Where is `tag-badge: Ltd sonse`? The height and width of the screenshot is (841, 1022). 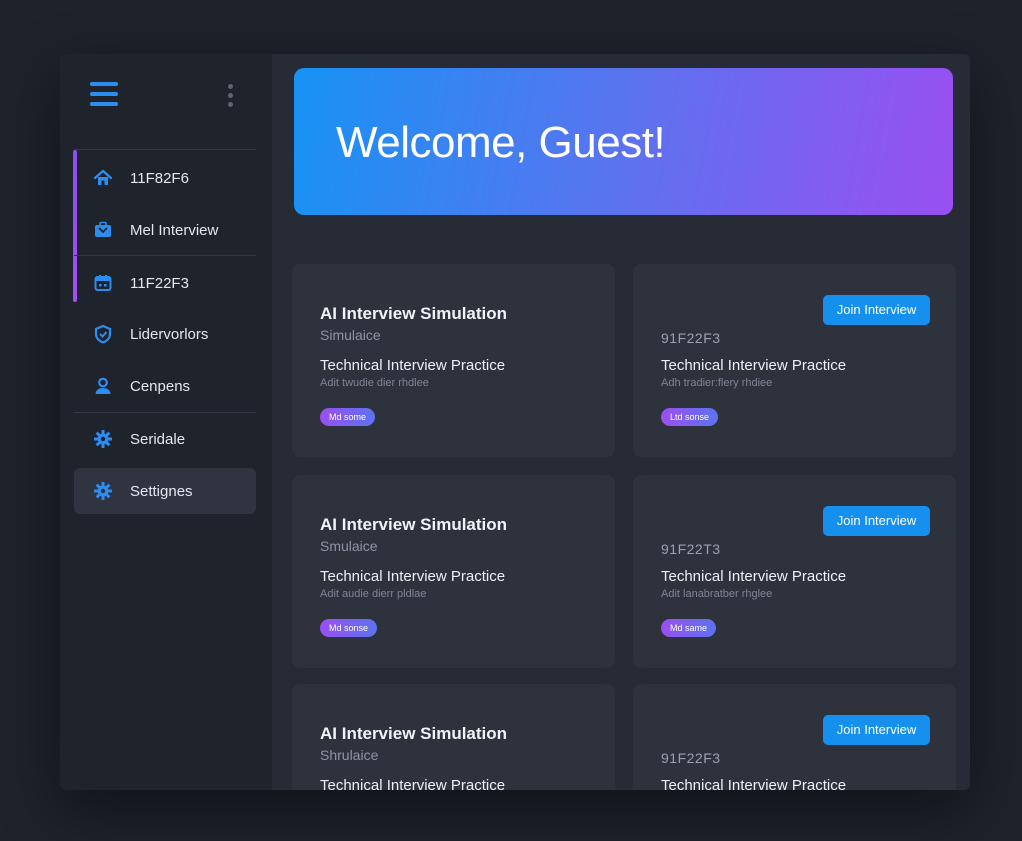 tag-badge: Ltd sonse is located at coordinates (690, 417).